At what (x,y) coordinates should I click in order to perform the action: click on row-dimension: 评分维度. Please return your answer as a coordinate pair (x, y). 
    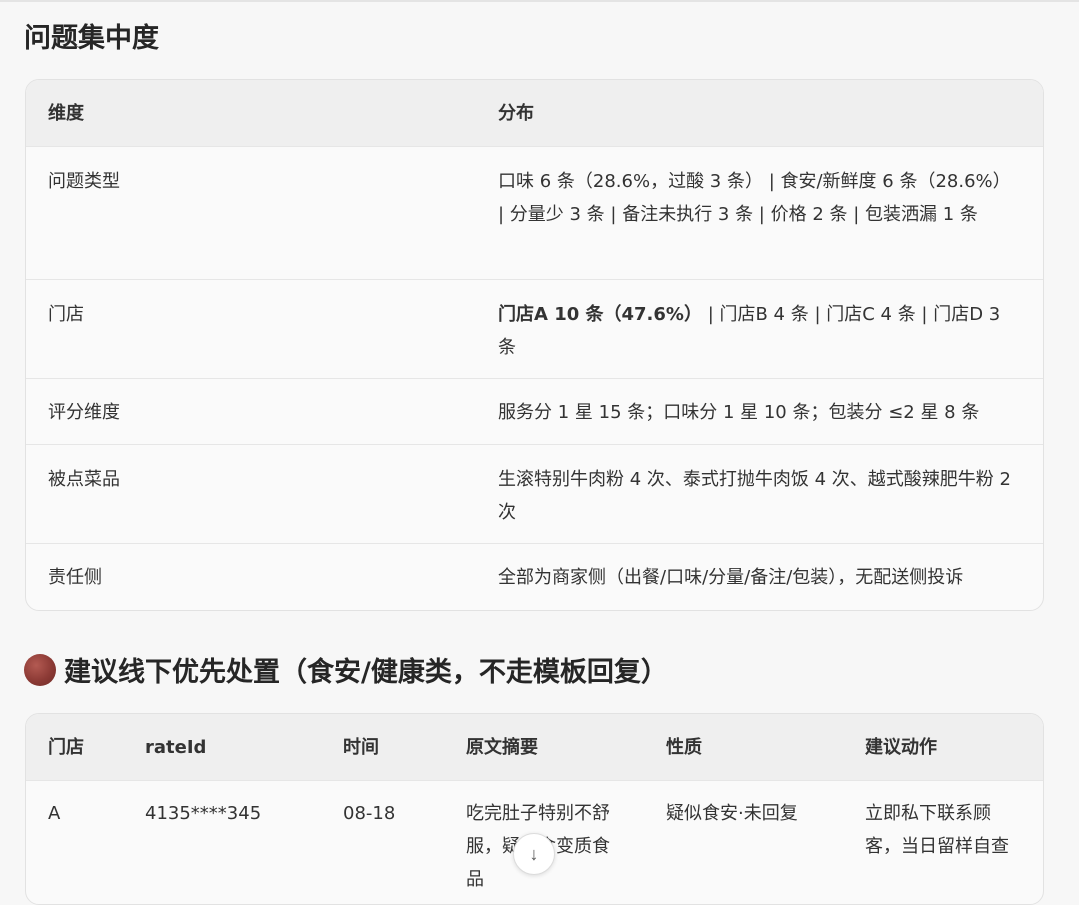
    Looking at the image, I should click on (84, 412).